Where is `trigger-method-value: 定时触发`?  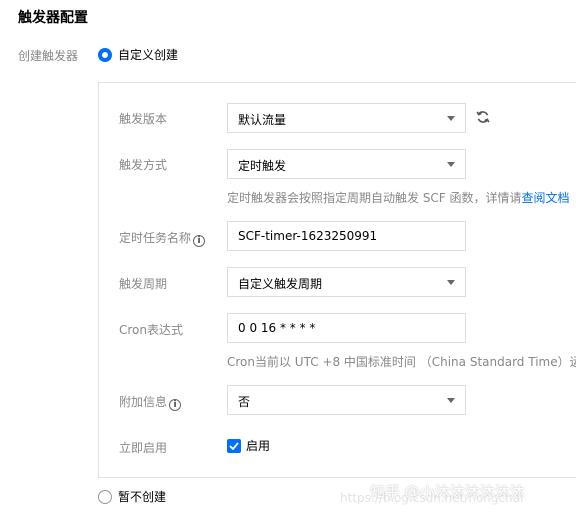 trigger-method-value: 定时触发 is located at coordinates (262, 166).